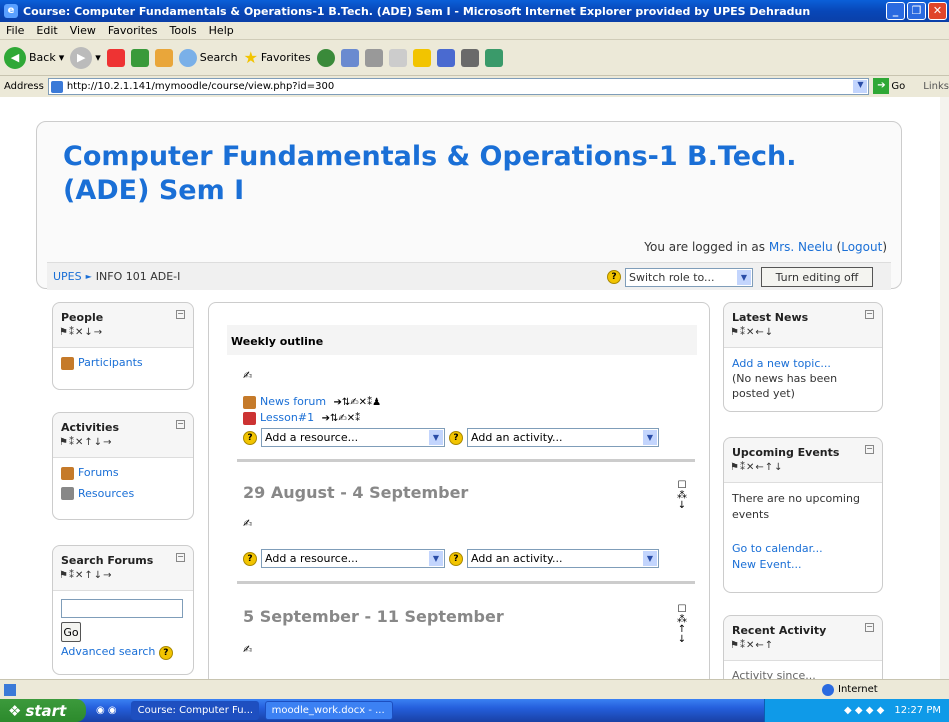 Image resolution: width=949 pixels, height=722 pixels. What do you see at coordinates (85, 57) in the screenshot?
I see `forward-button: ▶ ▾` at bounding box center [85, 57].